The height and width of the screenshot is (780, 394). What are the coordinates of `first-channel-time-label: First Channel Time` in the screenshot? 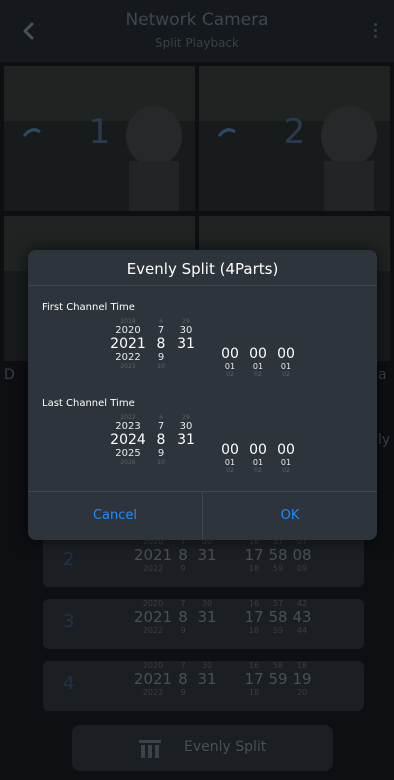 It's located at (88, 307).